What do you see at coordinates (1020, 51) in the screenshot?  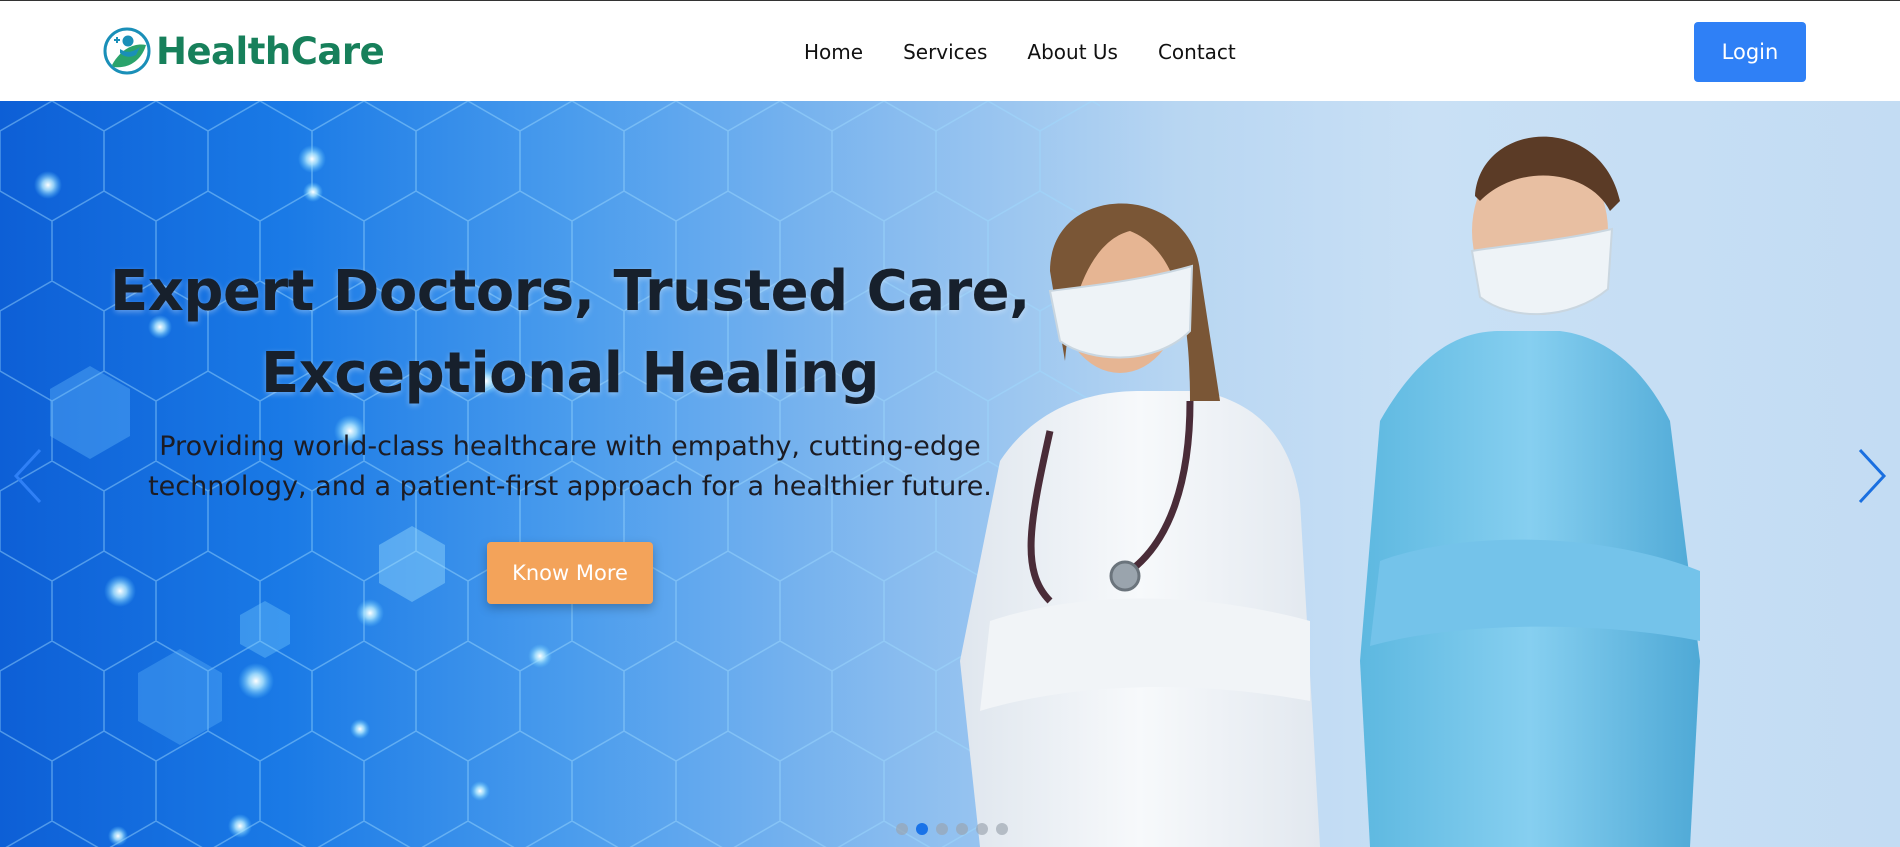 I see `main-nav: Home Services About Us Contact` at bounding box center [1020, 51].